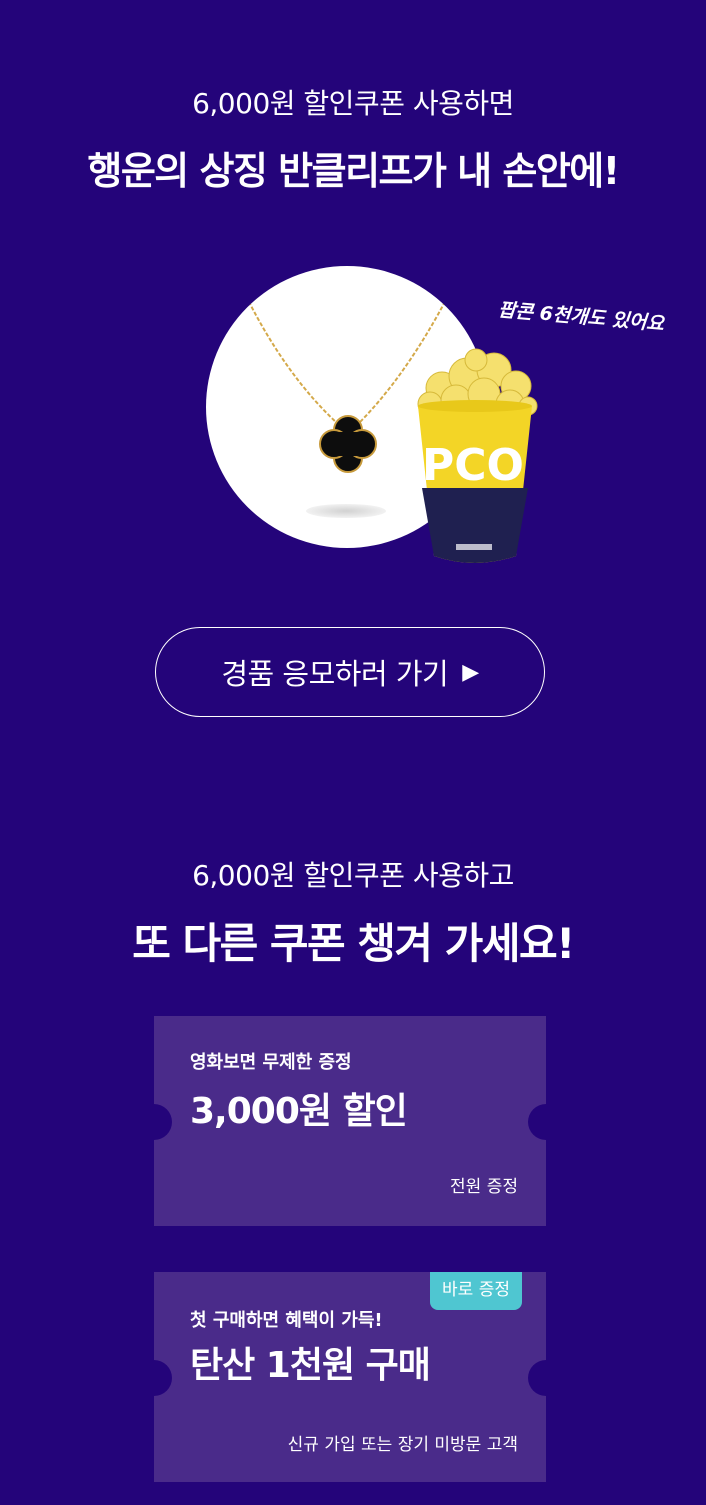 The image size is (706, 1505). What do you see at coordinates (402, 1445) in the screenshot?
I see `coupon-note: 신규 가입 또는 장기 미방문 고객` at bounding box center [402, 1445].